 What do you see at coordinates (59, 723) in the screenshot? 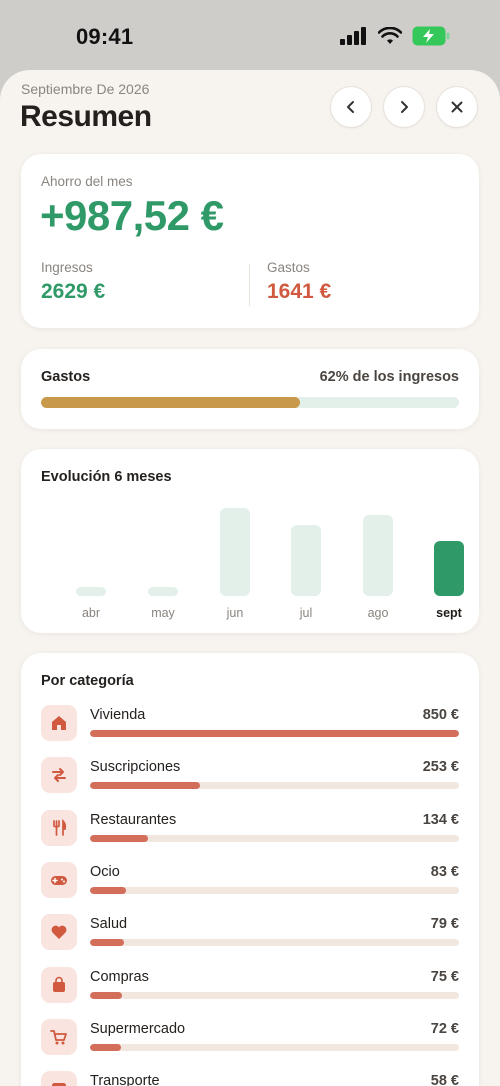
I see `home-icon` at bounding box center [59, 723].